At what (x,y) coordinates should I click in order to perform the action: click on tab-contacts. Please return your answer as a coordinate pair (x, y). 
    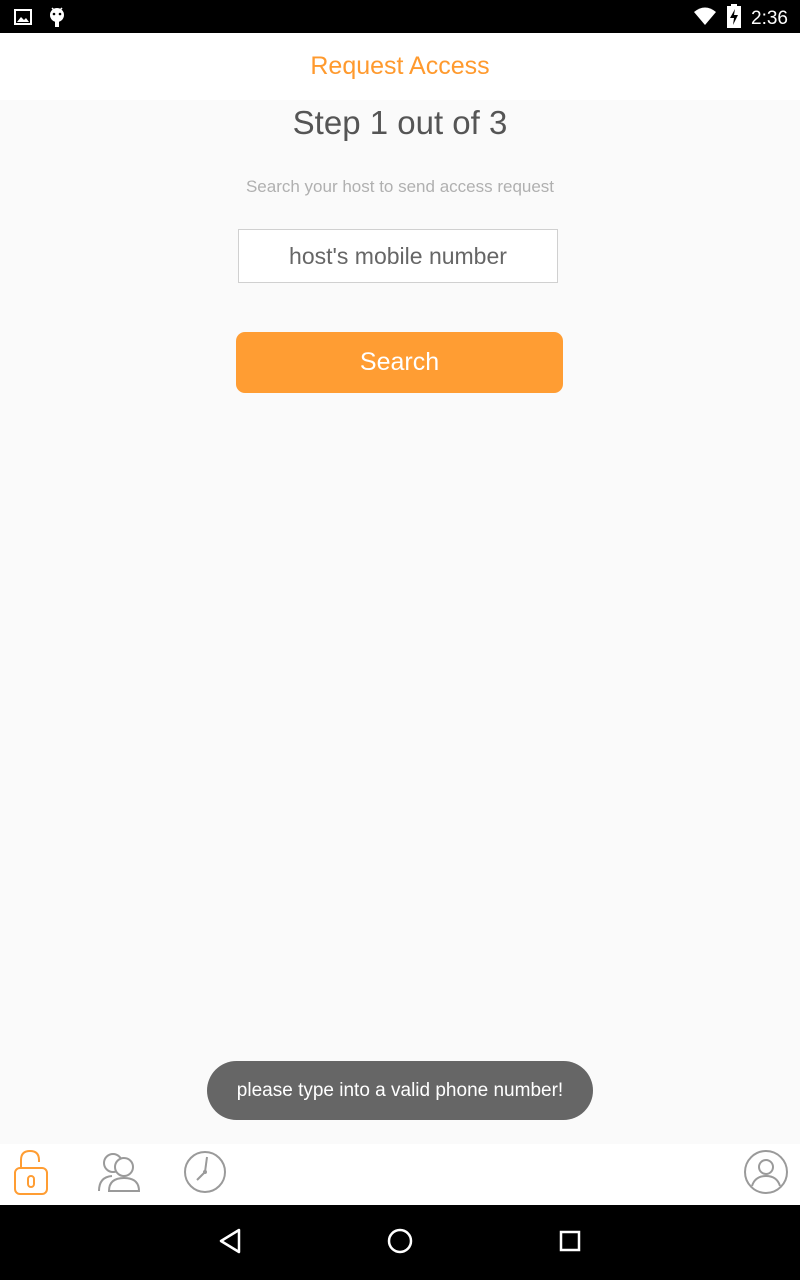
    Looking at the image, I should click on (119, 1174).